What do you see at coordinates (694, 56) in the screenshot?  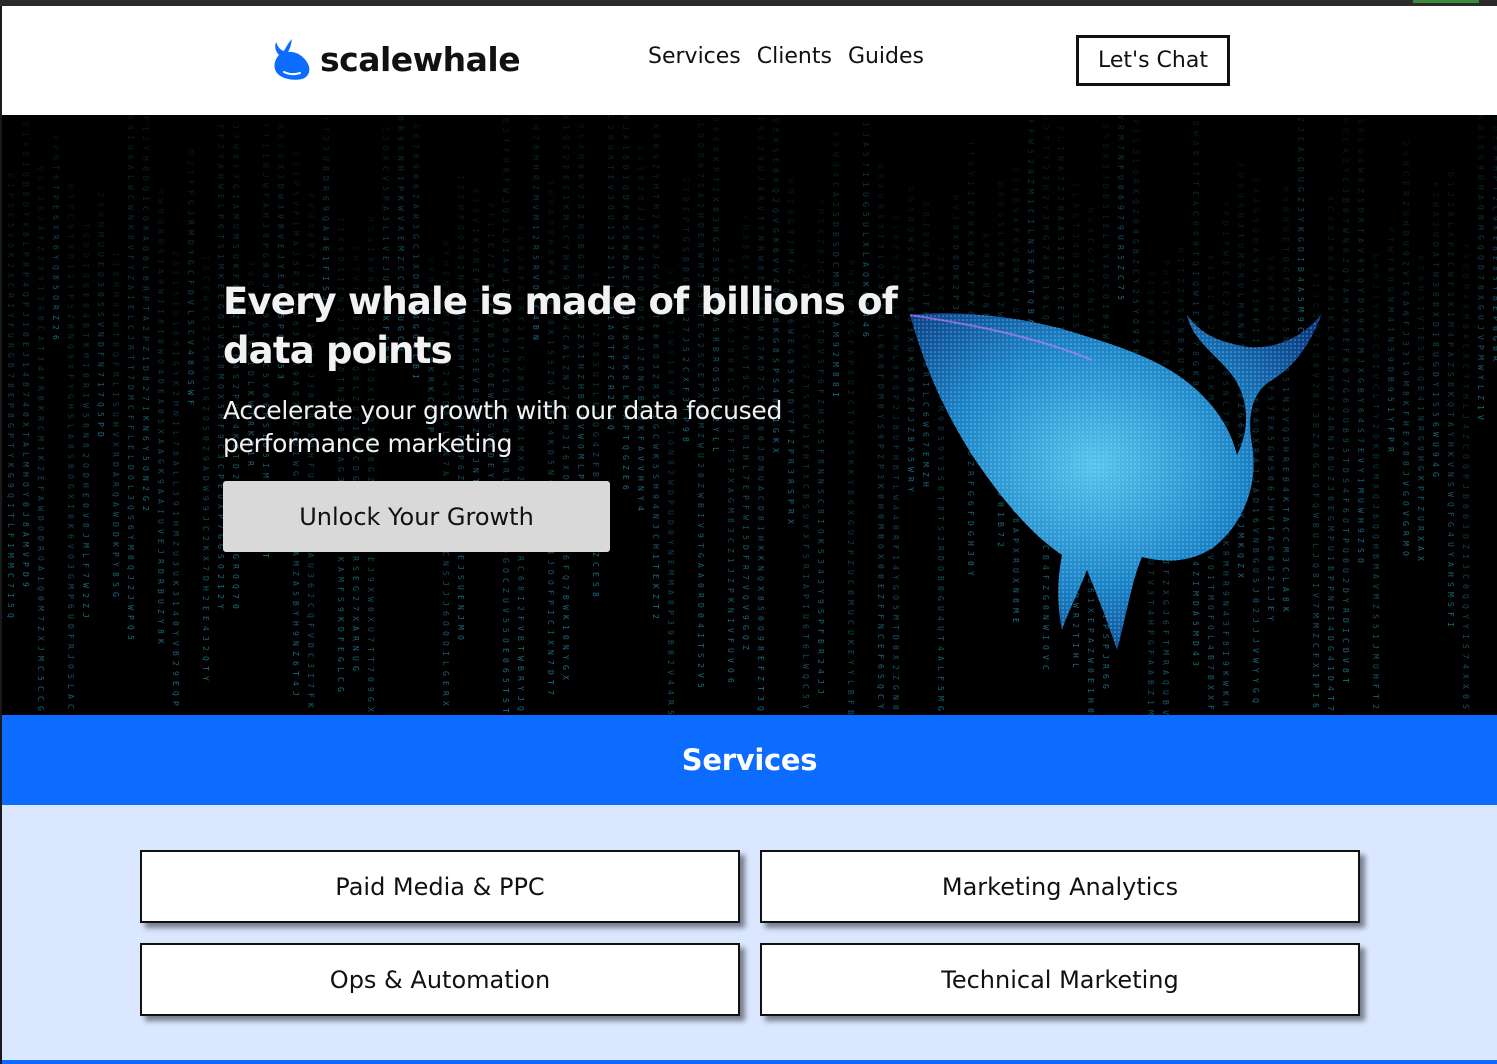 I see `nav-services-link: Services` at bounding box center [694, 56].